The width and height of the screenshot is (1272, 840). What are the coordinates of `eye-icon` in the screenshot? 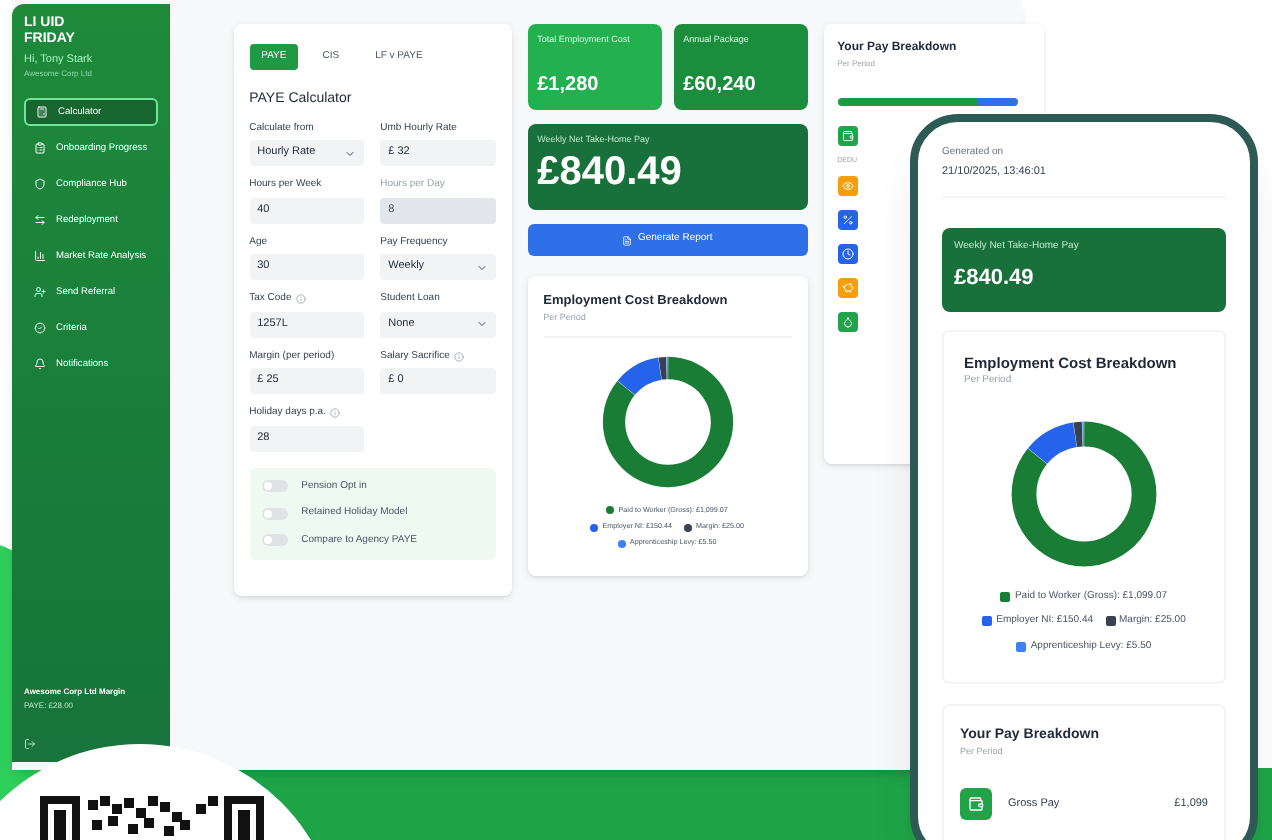 It's located at (847, 186).